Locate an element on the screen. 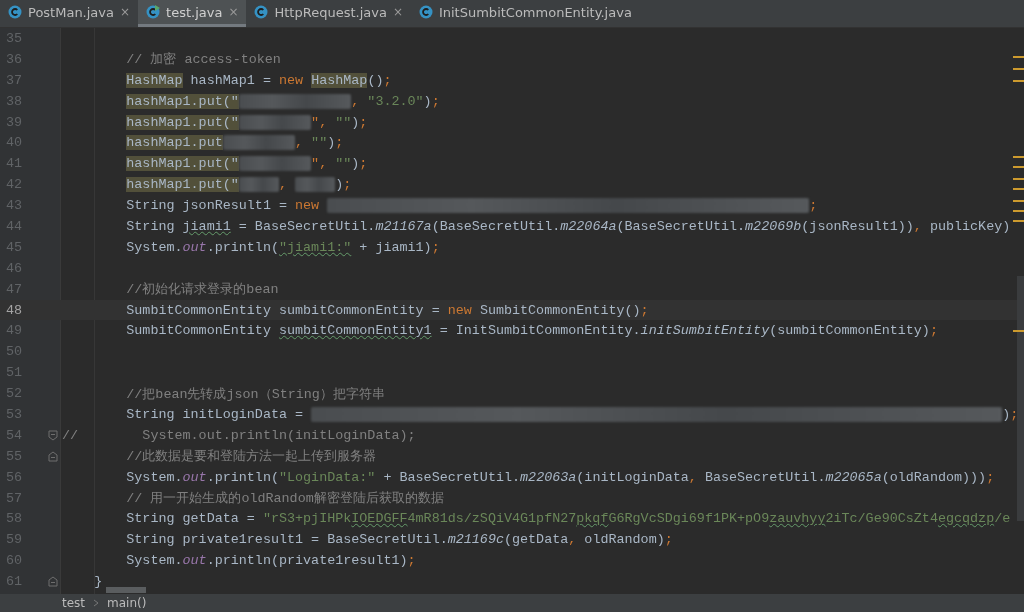 This screenshot has width=1024, height=612. code-text: m21167a is located at coordinates (403, 226).